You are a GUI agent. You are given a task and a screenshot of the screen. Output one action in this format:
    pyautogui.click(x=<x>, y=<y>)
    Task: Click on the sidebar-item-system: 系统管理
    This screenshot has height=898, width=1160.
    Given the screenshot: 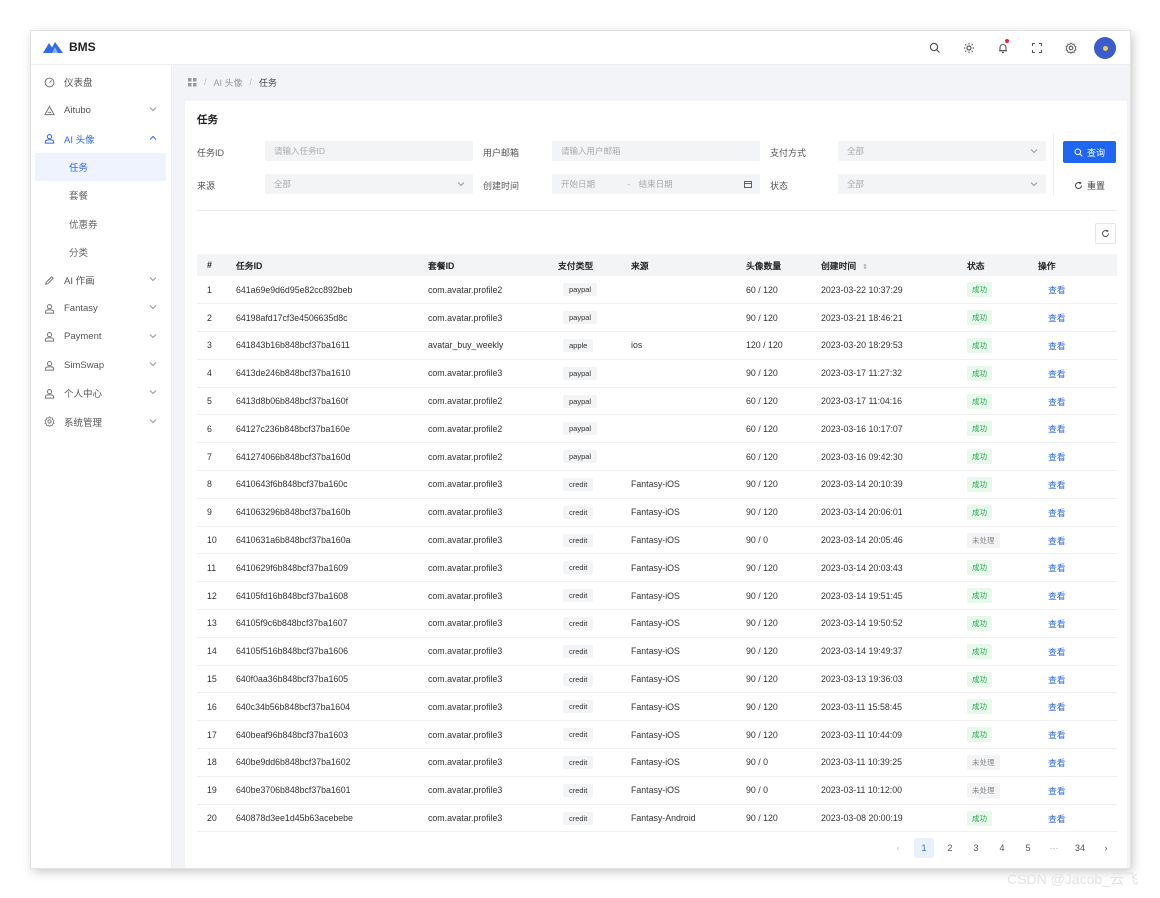 What is the action you would take?
    pyautogui.click(x=101, y=422)
    